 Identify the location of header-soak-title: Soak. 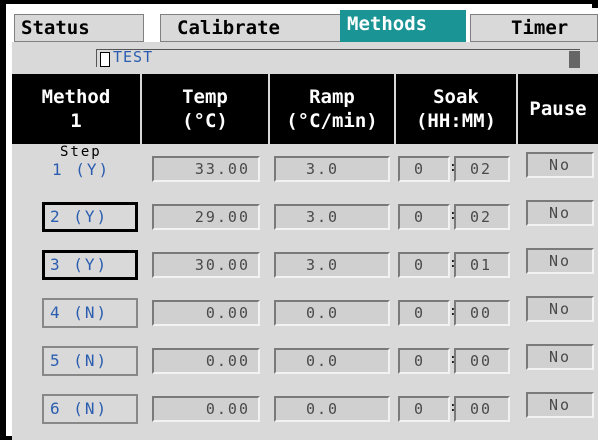
(456, 97).